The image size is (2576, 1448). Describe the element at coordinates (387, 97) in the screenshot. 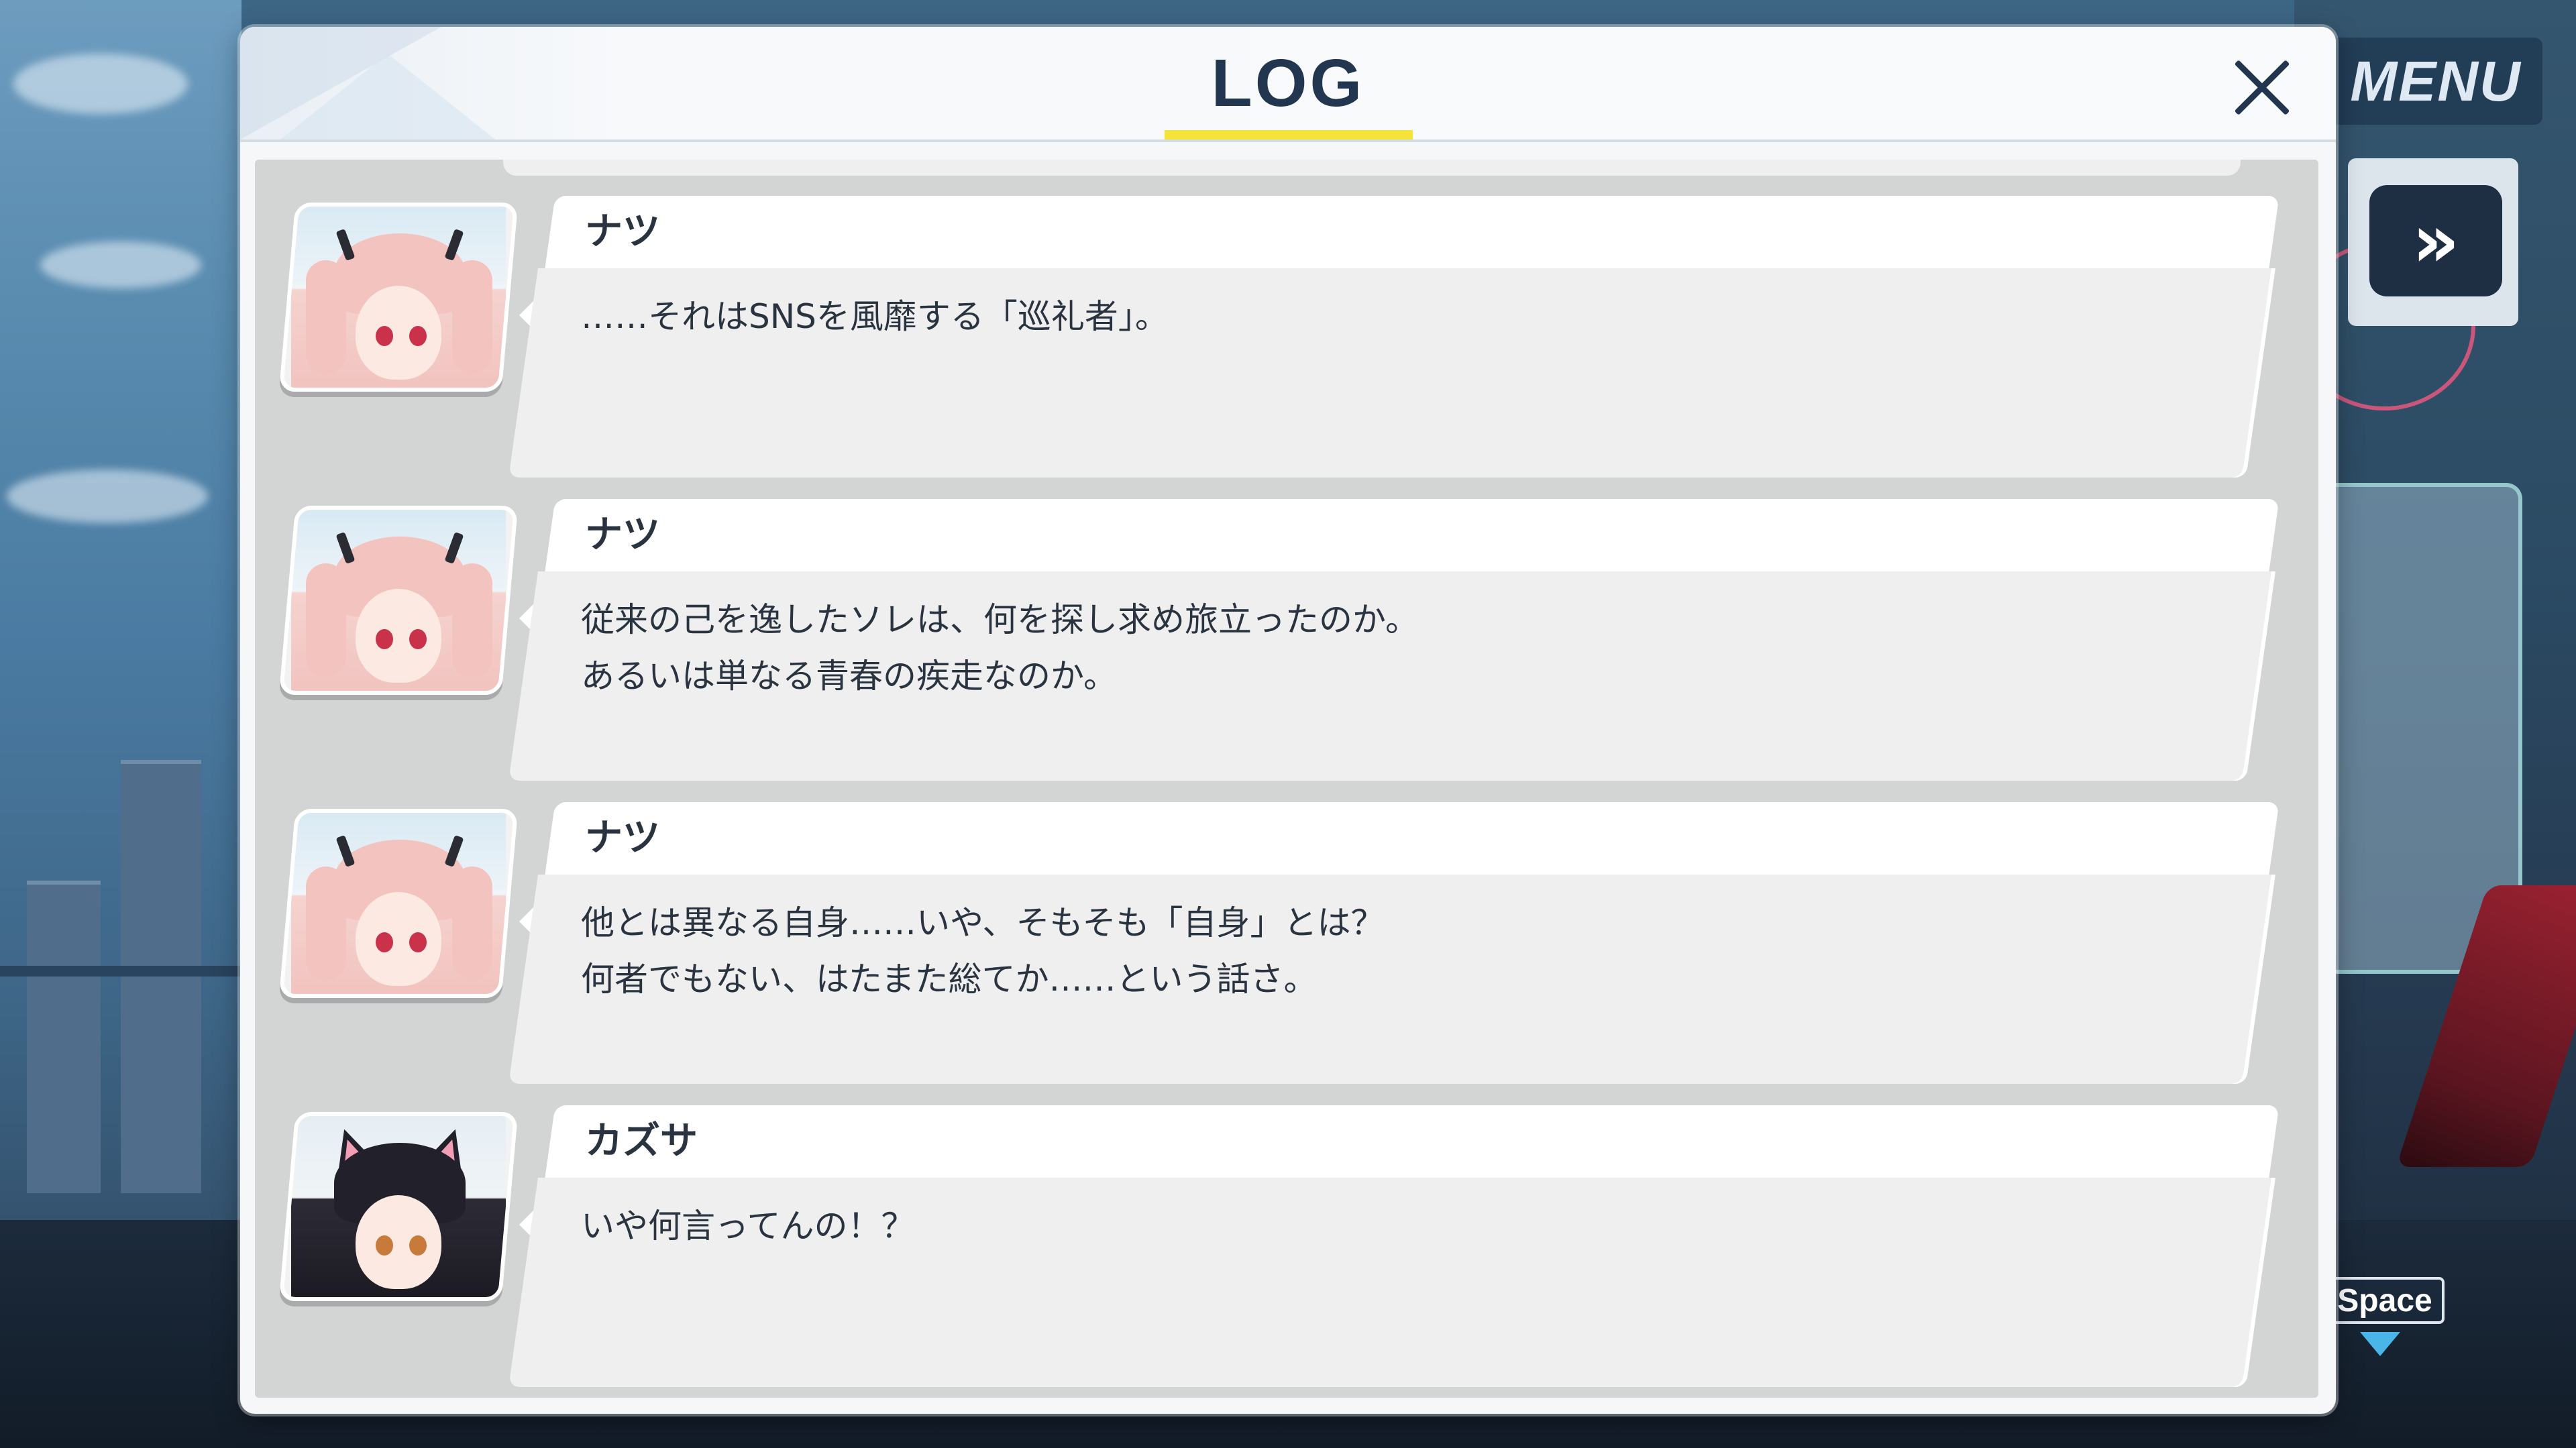

I see `header-decoration` at that location.